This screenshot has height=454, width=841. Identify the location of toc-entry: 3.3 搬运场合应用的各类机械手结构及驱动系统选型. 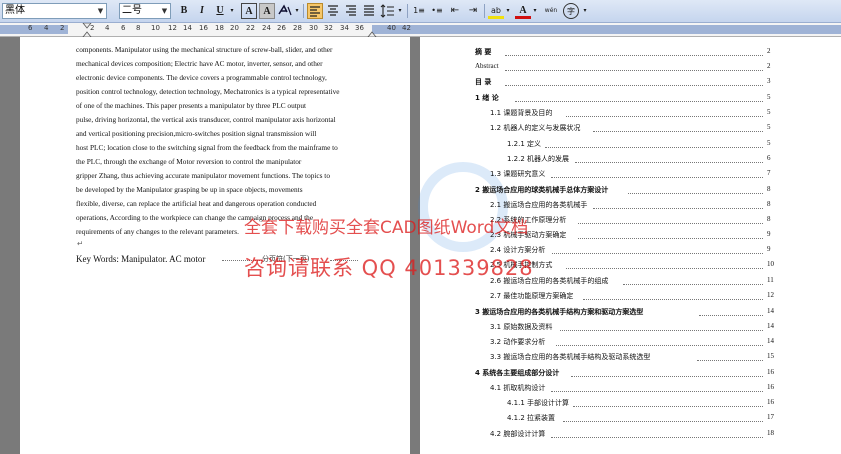
(570, 357).